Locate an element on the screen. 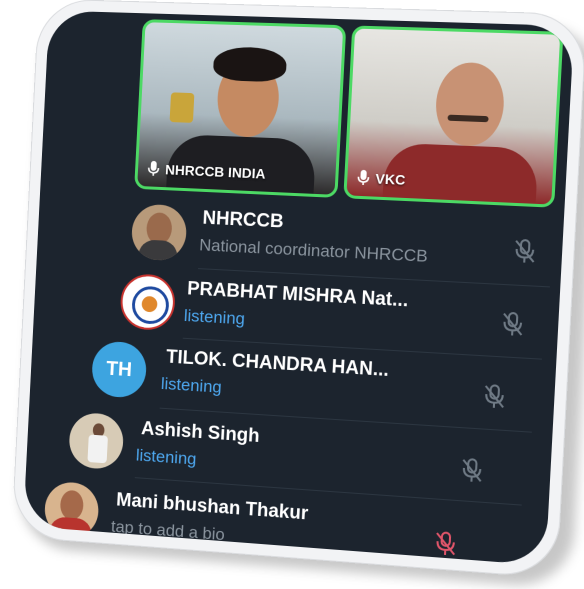 This screenshot has height=589, width=584. participant-name: NHRCCB is located at coordinates (243, 221).